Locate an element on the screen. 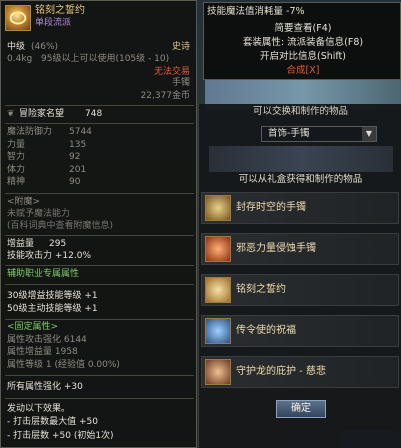 The height and width of the screenshot is (448, 401). list-item-label: 封存时空的手镯 is located at coordinates (271, 207).